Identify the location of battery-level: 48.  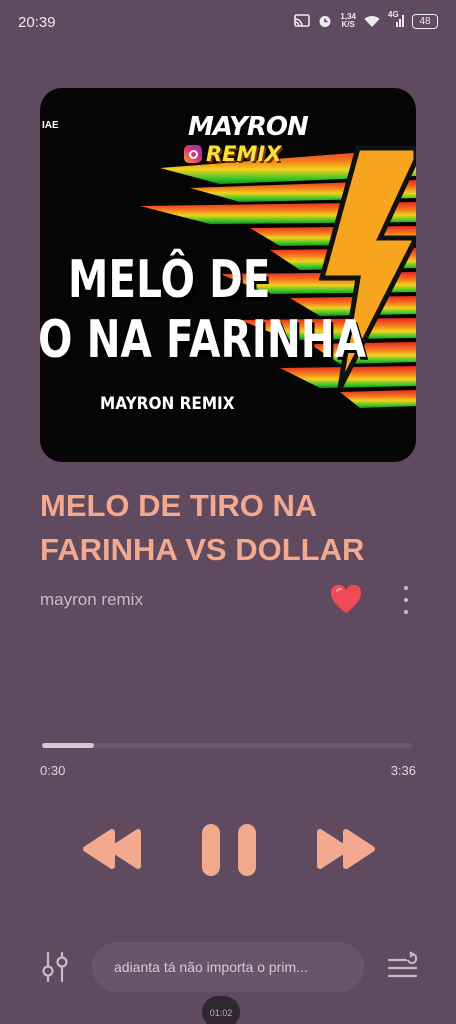
(425, 21).